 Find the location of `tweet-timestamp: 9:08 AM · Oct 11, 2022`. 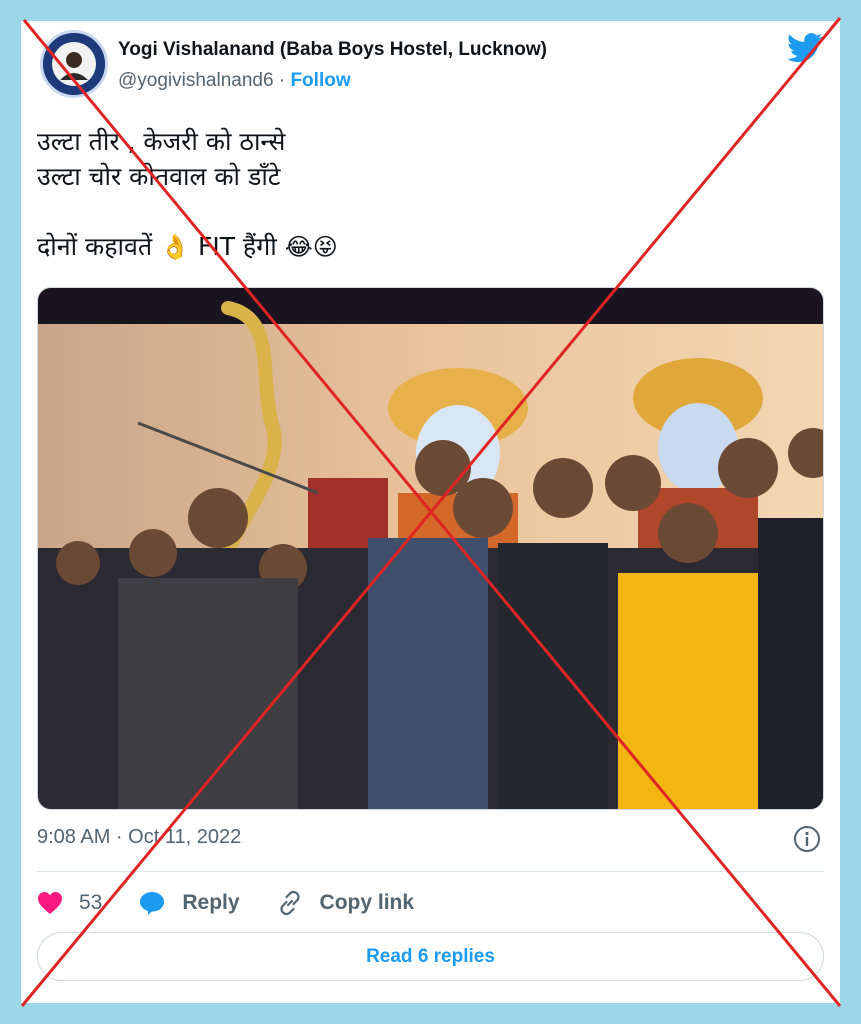

tweet-timestamp: 9:08 AM · Oct 11, 2022 is located at coordinates (139, 837).